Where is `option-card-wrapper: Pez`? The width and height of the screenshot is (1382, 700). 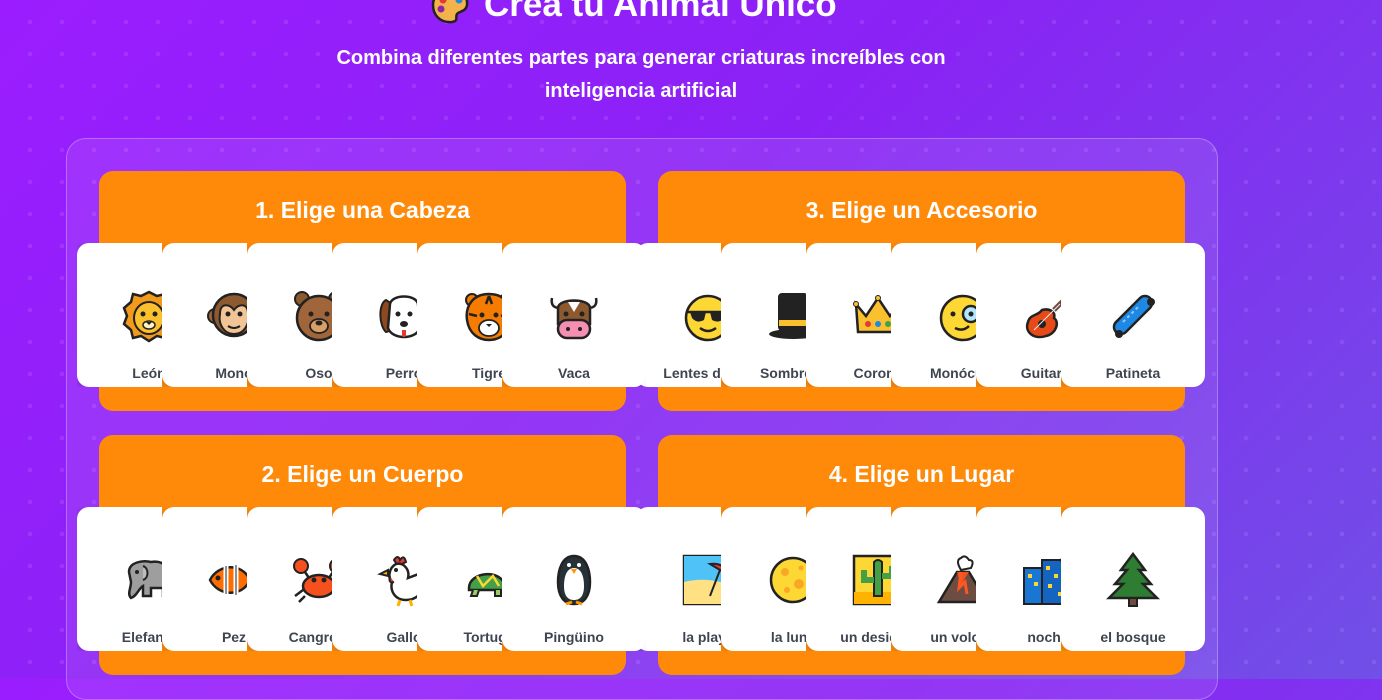 option-card-wrapper: Pez is located at coordinates (204, 579).